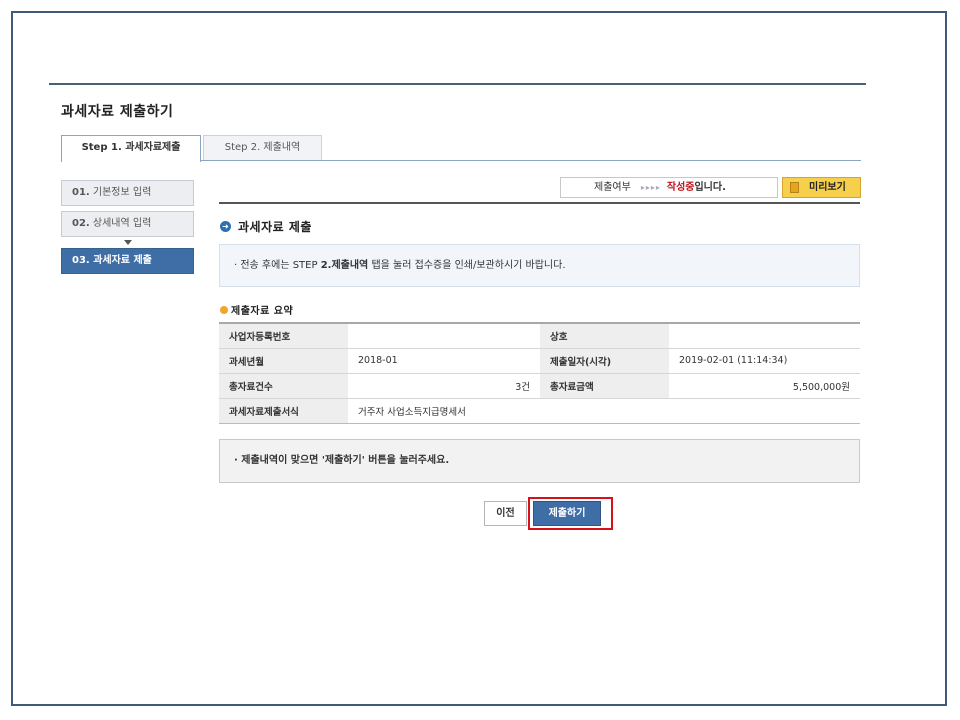  Describe the element at coordinates (604, 386) in the screenshot. I see `table-label: 총자료금액` at that location.